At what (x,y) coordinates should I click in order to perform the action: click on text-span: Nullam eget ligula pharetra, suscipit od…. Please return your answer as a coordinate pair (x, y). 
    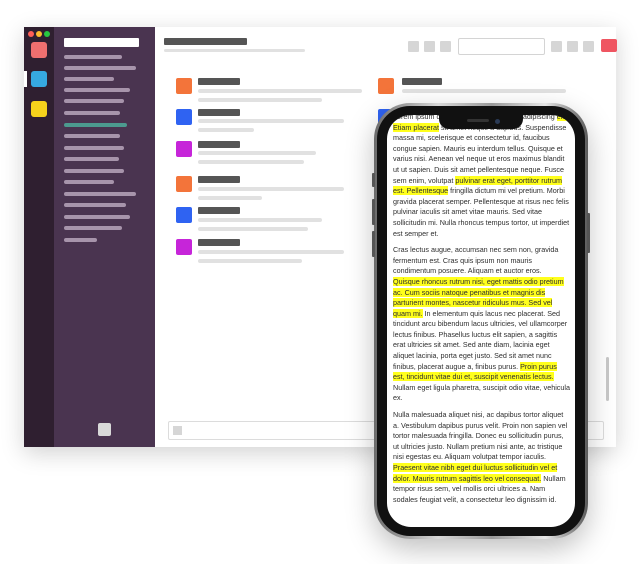
    Looking at the image, I should click on (481, 392).